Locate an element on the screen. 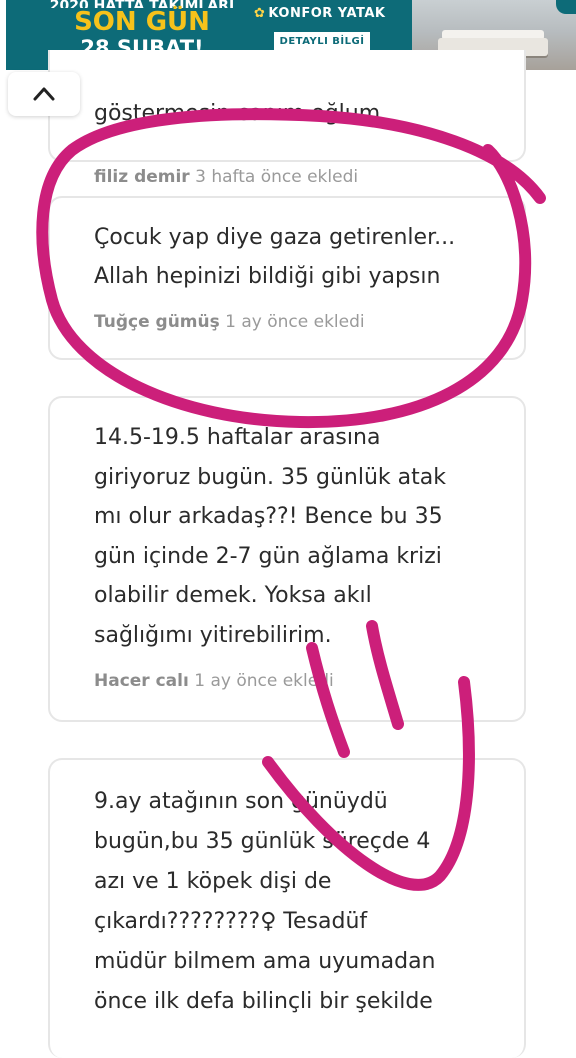 Image resolution: width=576 pixels, height=1058 pixels. comment-meta: filiz demir 3 hafta önce ekledi is located at coordinates (226, 177).